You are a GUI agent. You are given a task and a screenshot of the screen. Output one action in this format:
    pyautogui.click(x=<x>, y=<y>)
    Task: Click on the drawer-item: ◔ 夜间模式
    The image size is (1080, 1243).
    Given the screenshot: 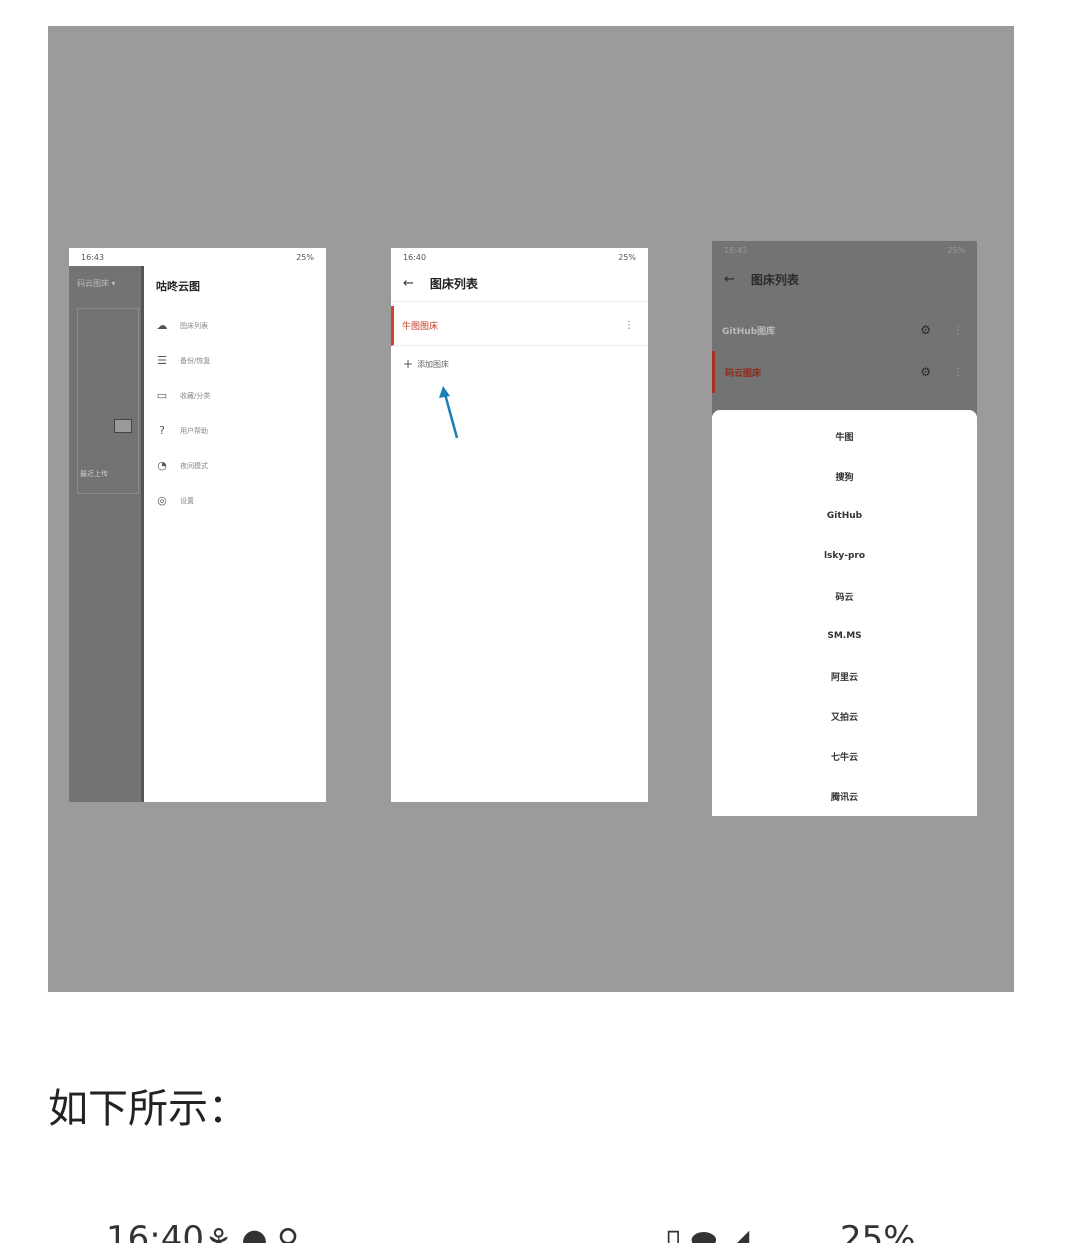 What is the action you would take?
    pyautogui.click(x=235, y=465)
    